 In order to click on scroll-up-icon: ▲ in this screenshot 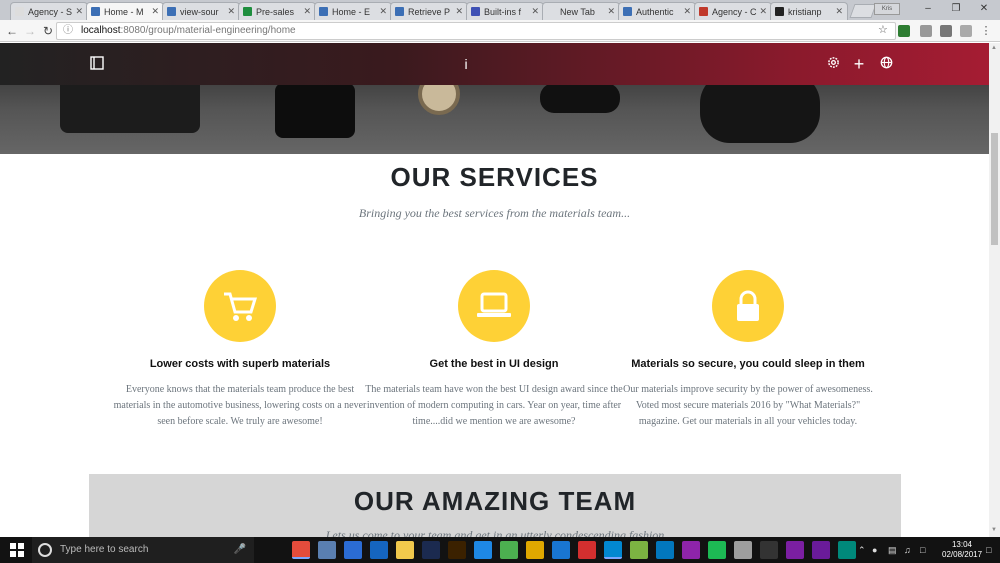, I will do `click(994, 48)`.